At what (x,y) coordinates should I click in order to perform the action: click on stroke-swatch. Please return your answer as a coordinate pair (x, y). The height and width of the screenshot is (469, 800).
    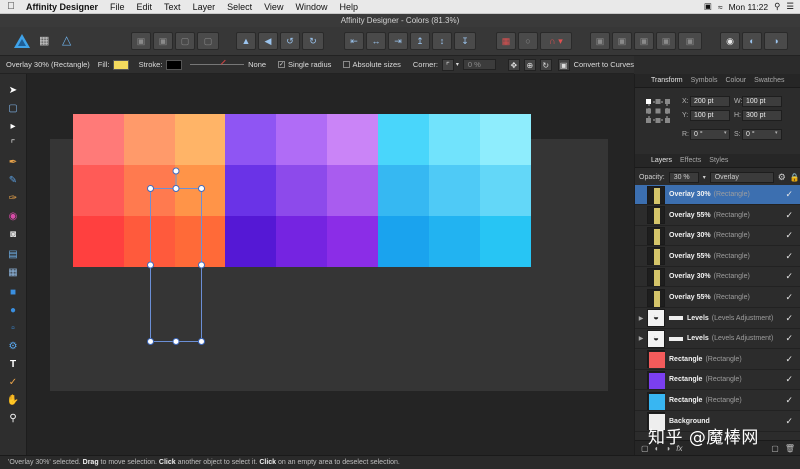
    Looking at the image, I should click on (174, 64).